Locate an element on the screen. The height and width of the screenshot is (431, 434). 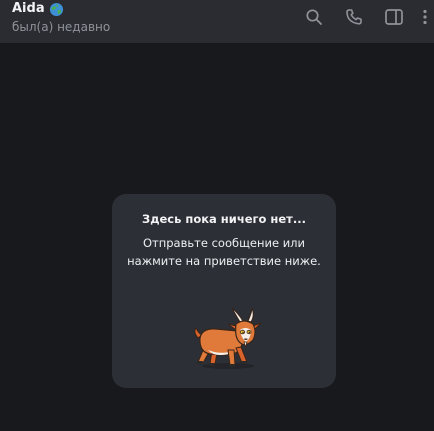
toggle-sidebar-button is located at coordinates (394, 17).